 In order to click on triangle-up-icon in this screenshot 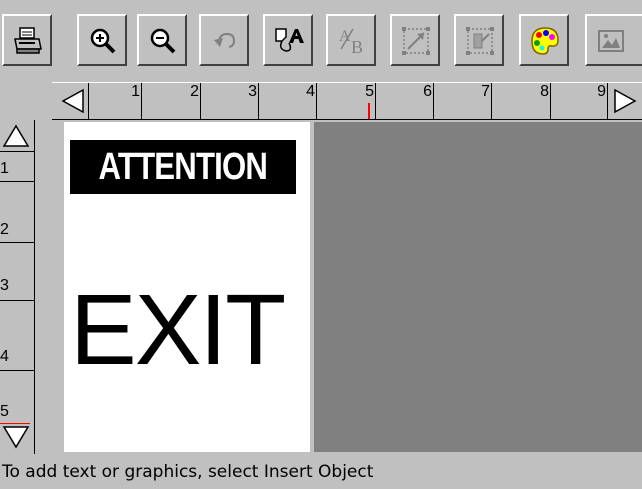, I will do `click(16, 136)`.